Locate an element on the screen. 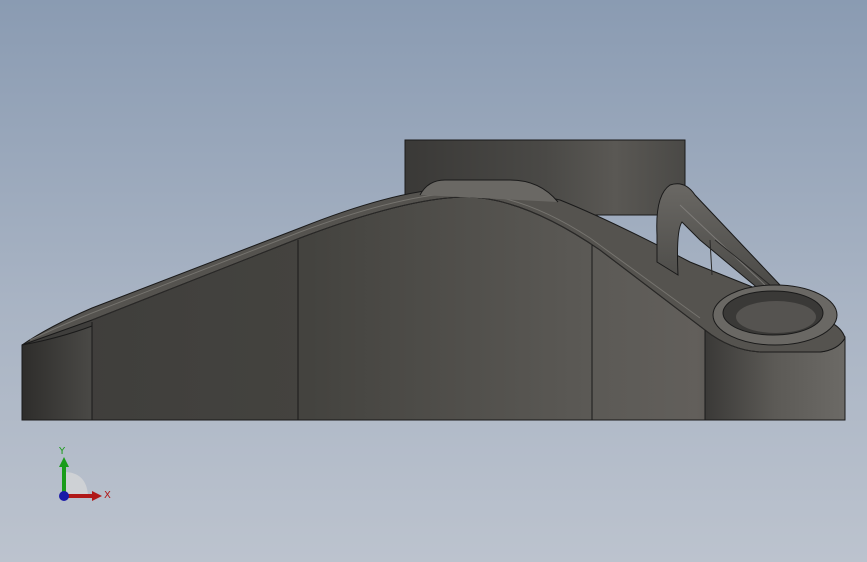  y-axis-label: Y is located at coordinates (62, 451).